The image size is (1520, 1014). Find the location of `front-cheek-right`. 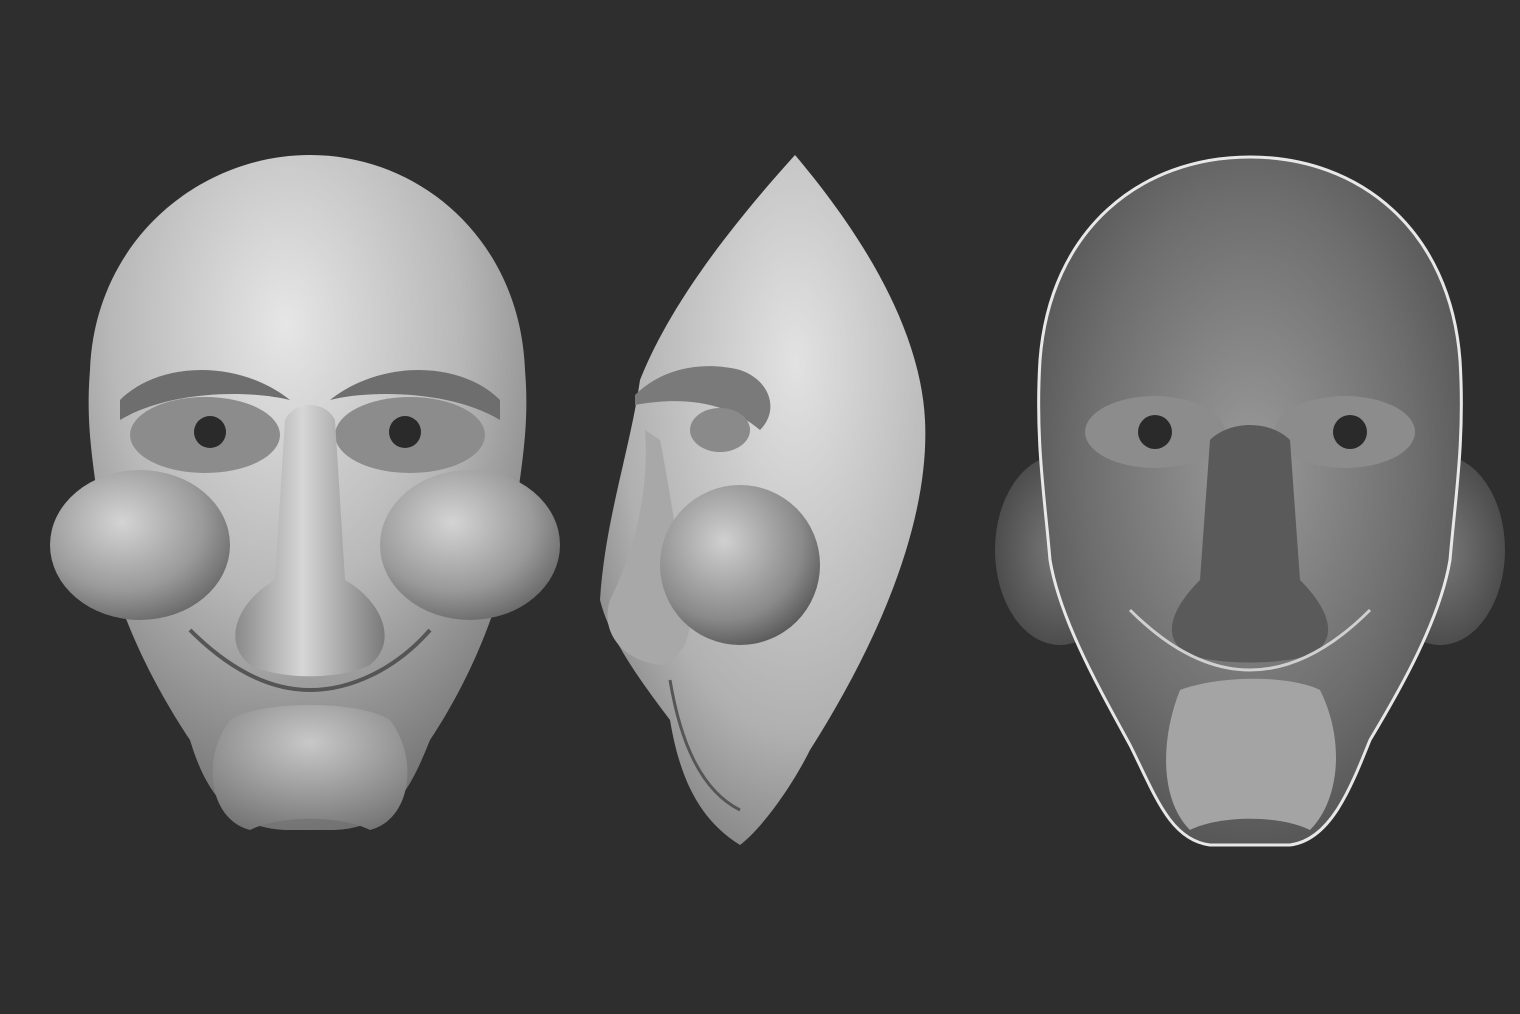

front-cheek-right is located at coordinates (470, 545).